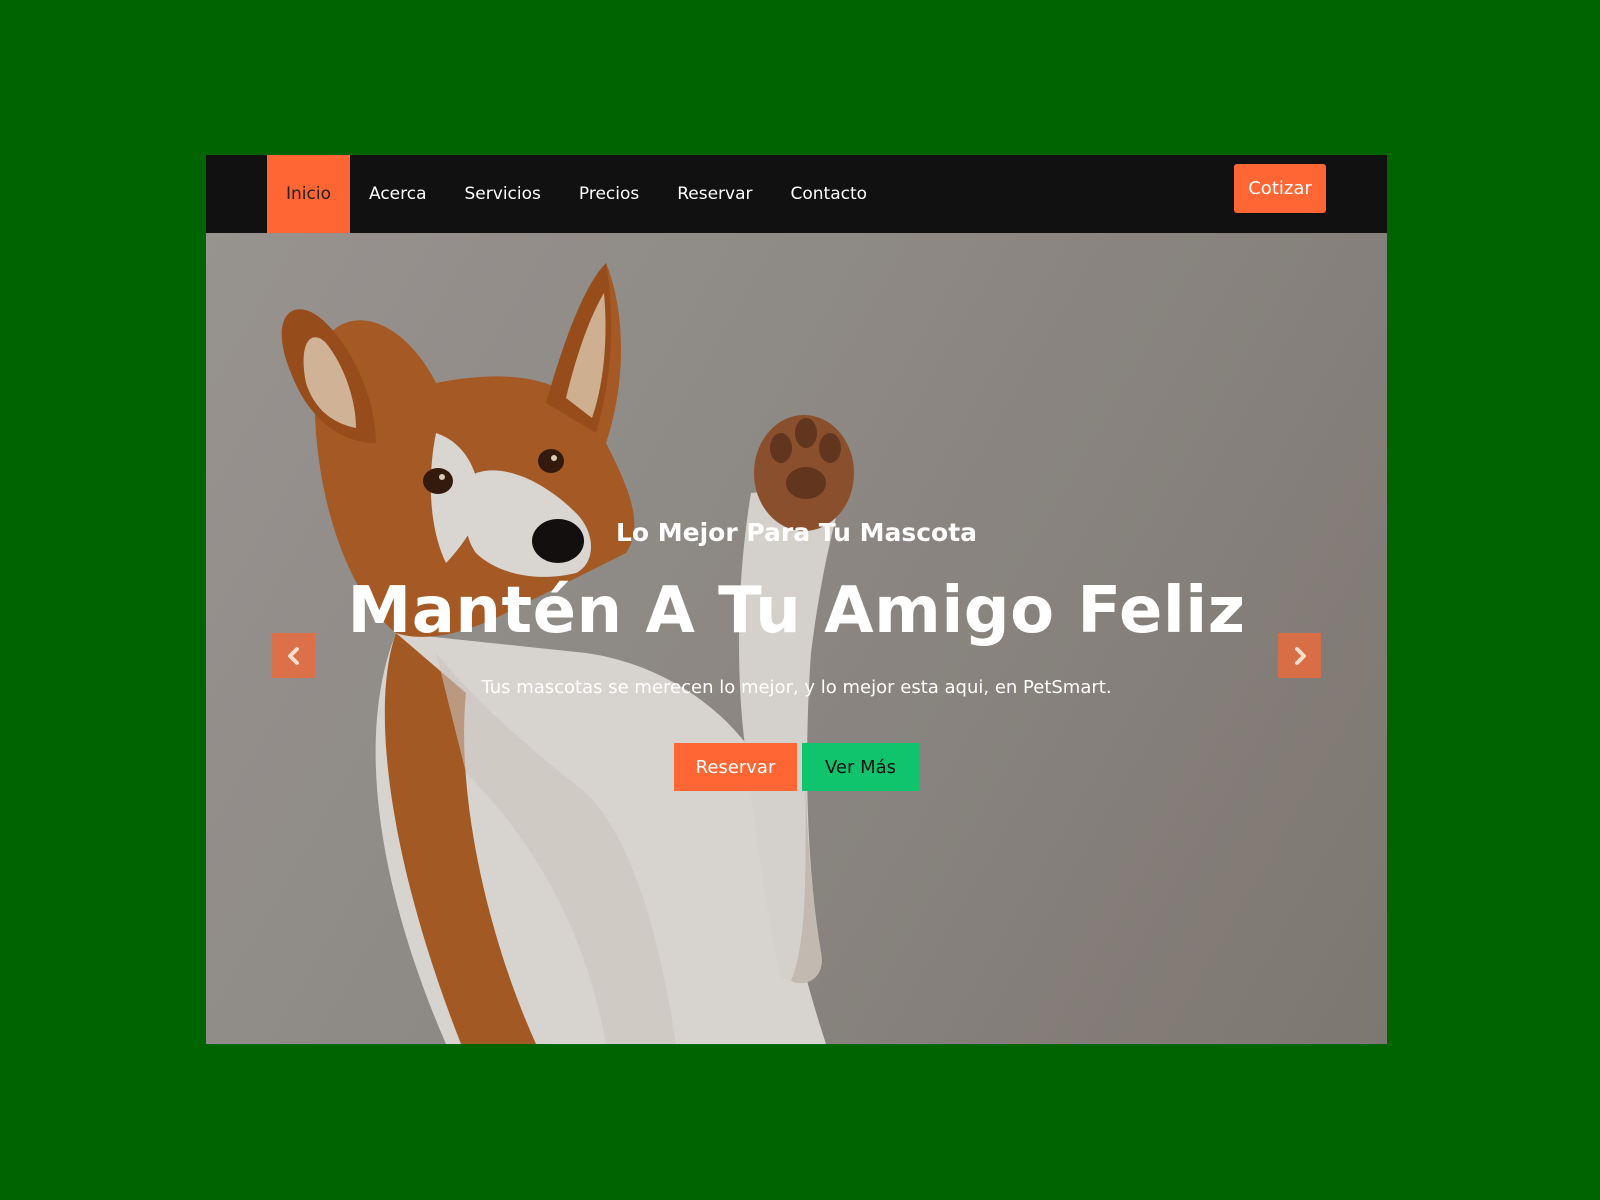 The height and width of the screenshot is (1200, 1600). Describe the element at coordinates (735, 767) in the screenshot. I see `reservar-button: Reservar` at that location.